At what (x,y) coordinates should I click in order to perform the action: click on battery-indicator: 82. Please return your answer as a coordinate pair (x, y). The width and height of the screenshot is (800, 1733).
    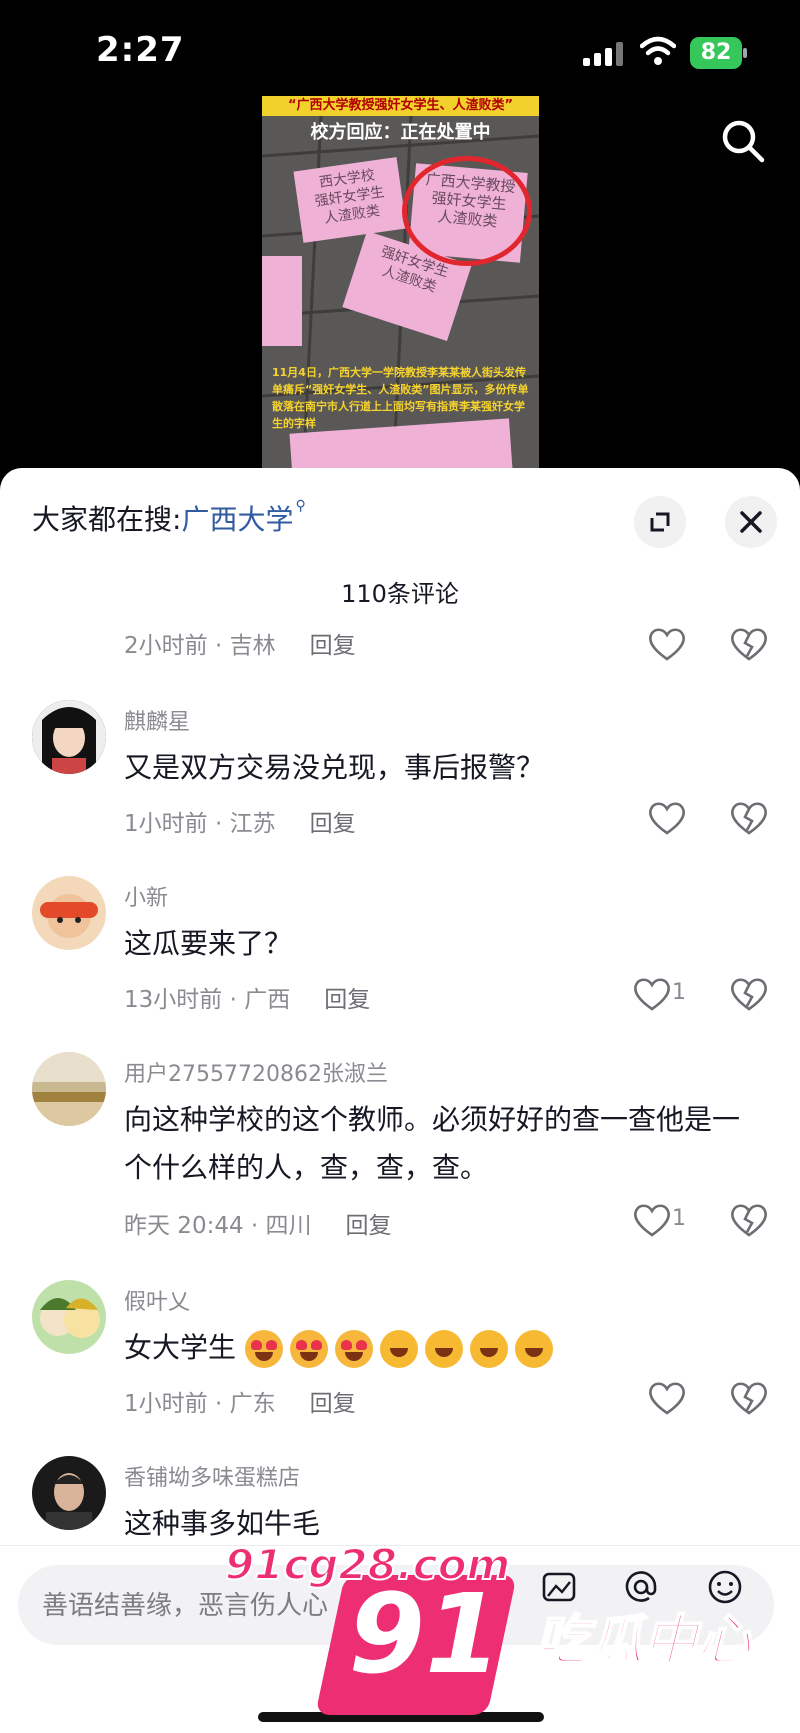
    Looking at the image, I should click on (719, 53).